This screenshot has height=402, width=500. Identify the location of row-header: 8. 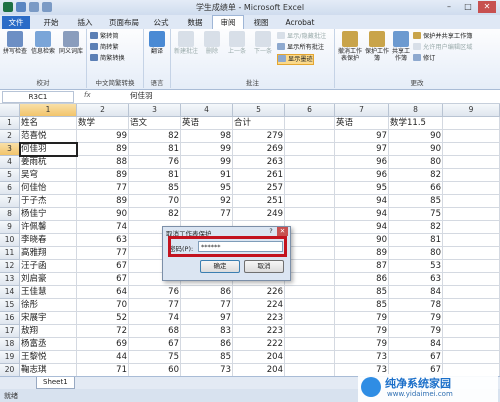
(10, 214).